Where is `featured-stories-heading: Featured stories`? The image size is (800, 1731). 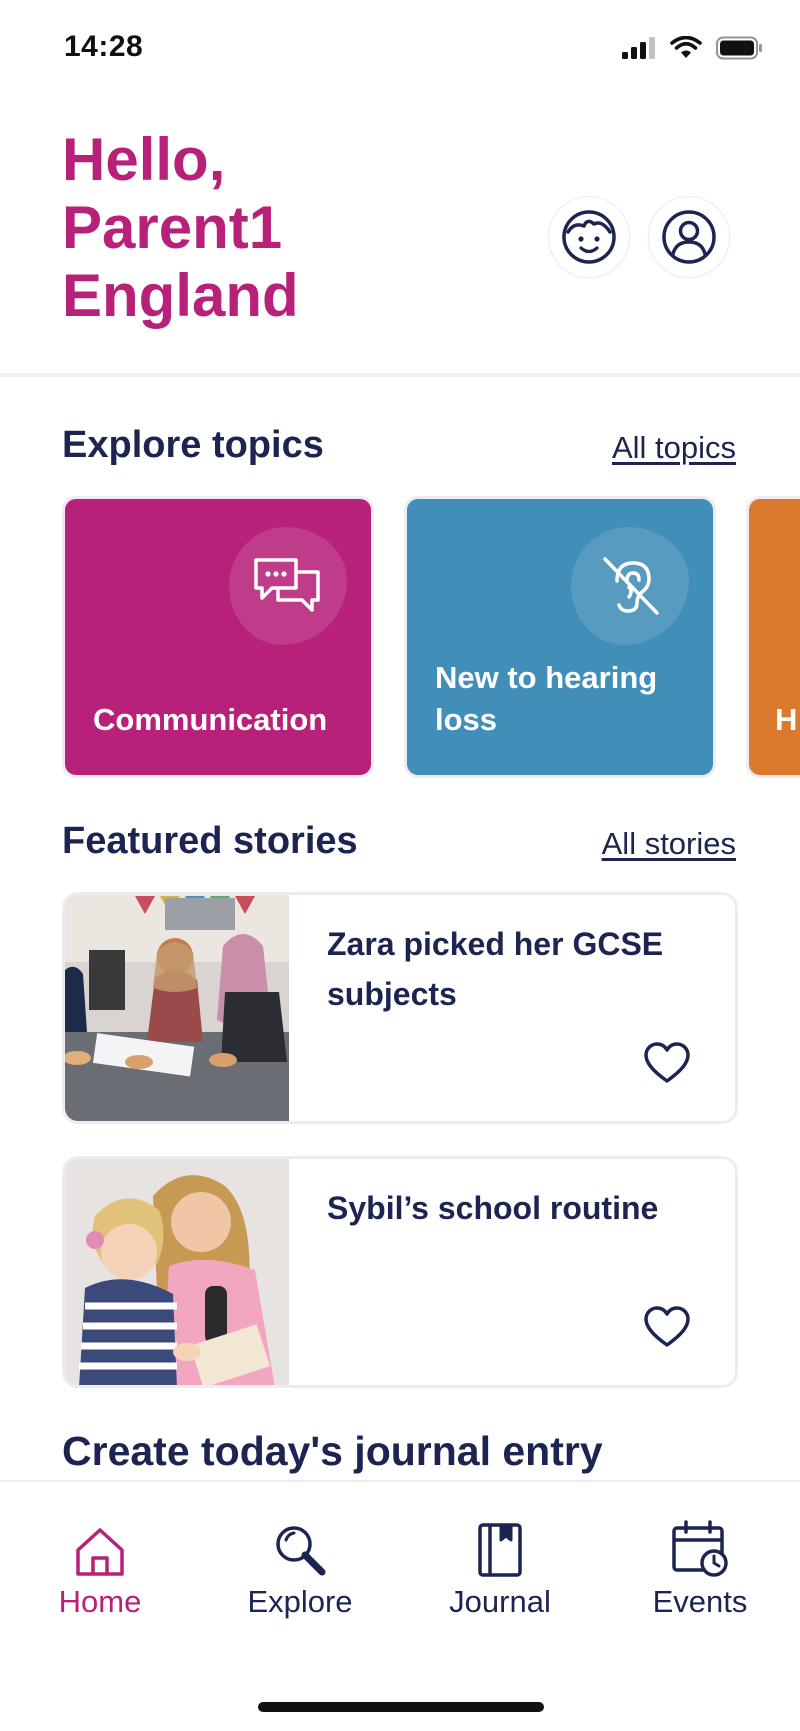 featured-stories-heading: Featured stories is located at coordinates (210, 841).